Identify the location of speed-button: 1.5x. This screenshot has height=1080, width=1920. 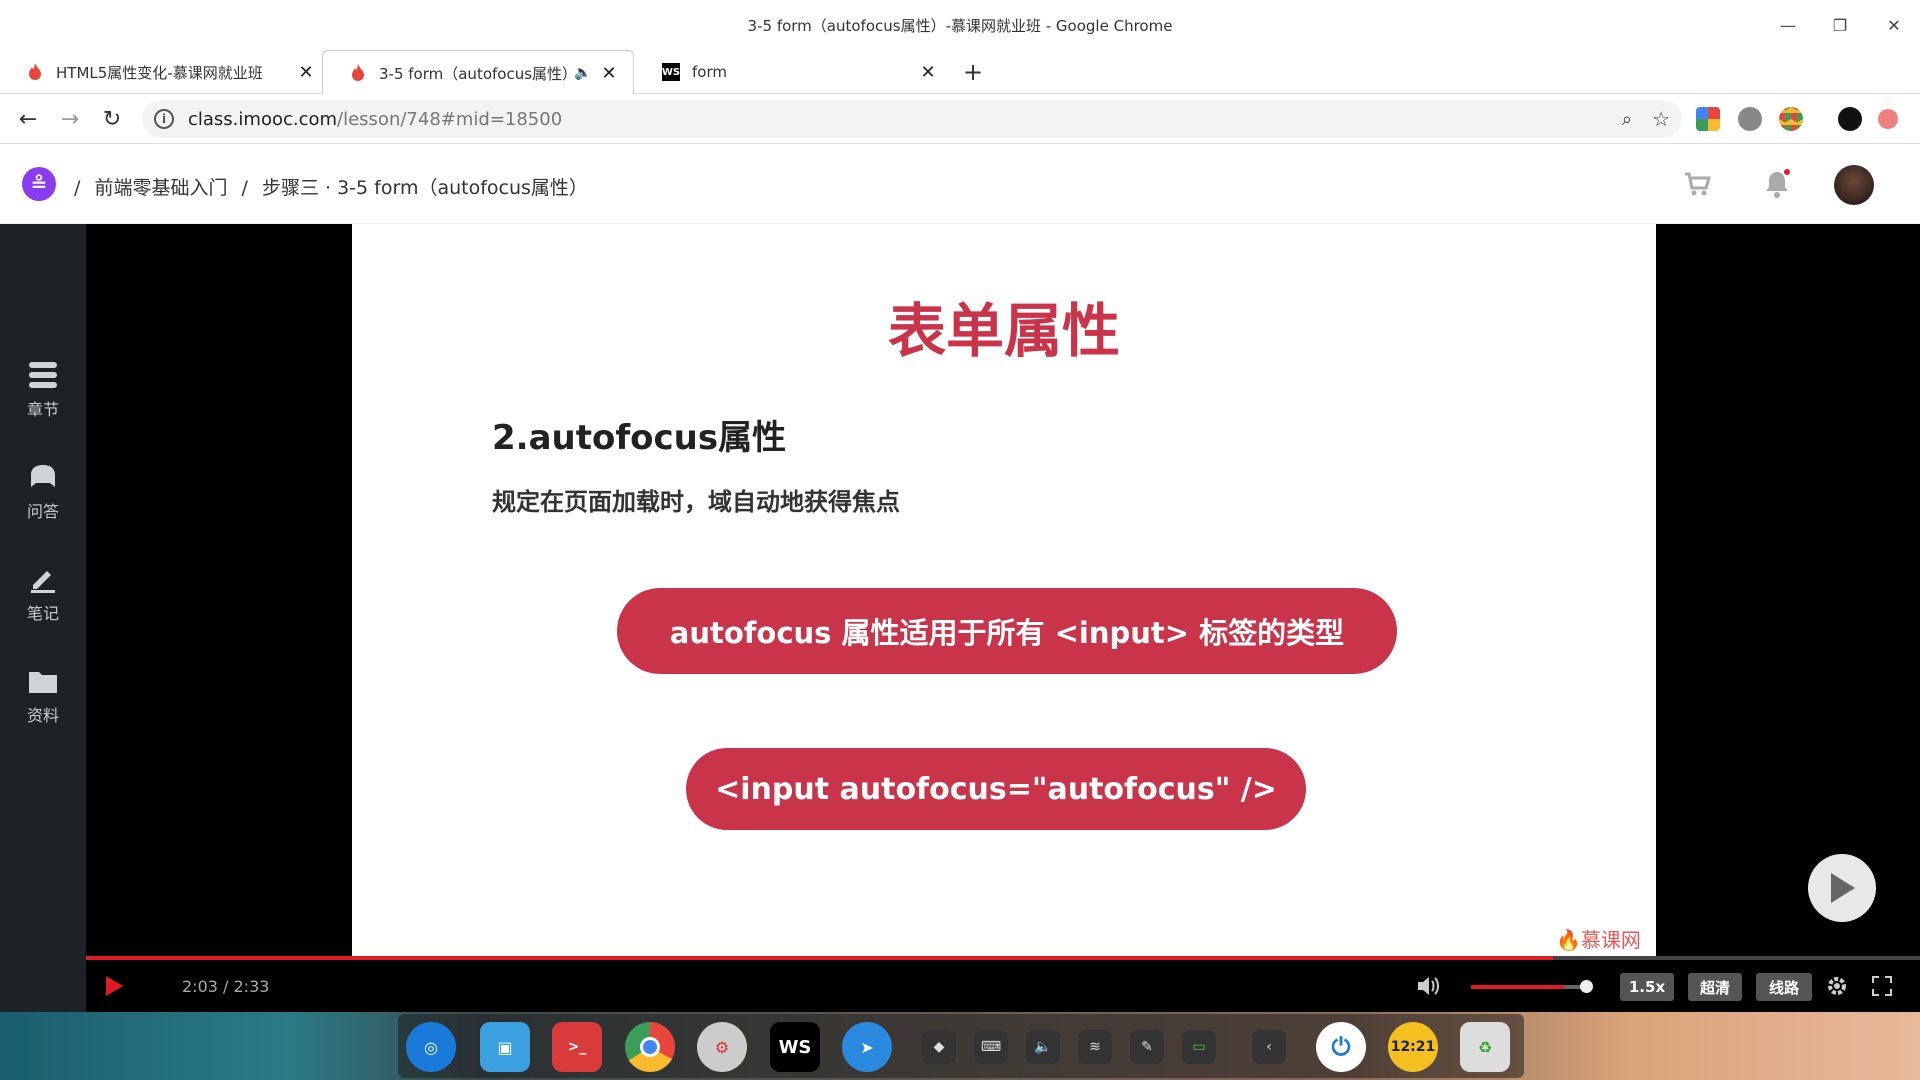
(1647, 987).